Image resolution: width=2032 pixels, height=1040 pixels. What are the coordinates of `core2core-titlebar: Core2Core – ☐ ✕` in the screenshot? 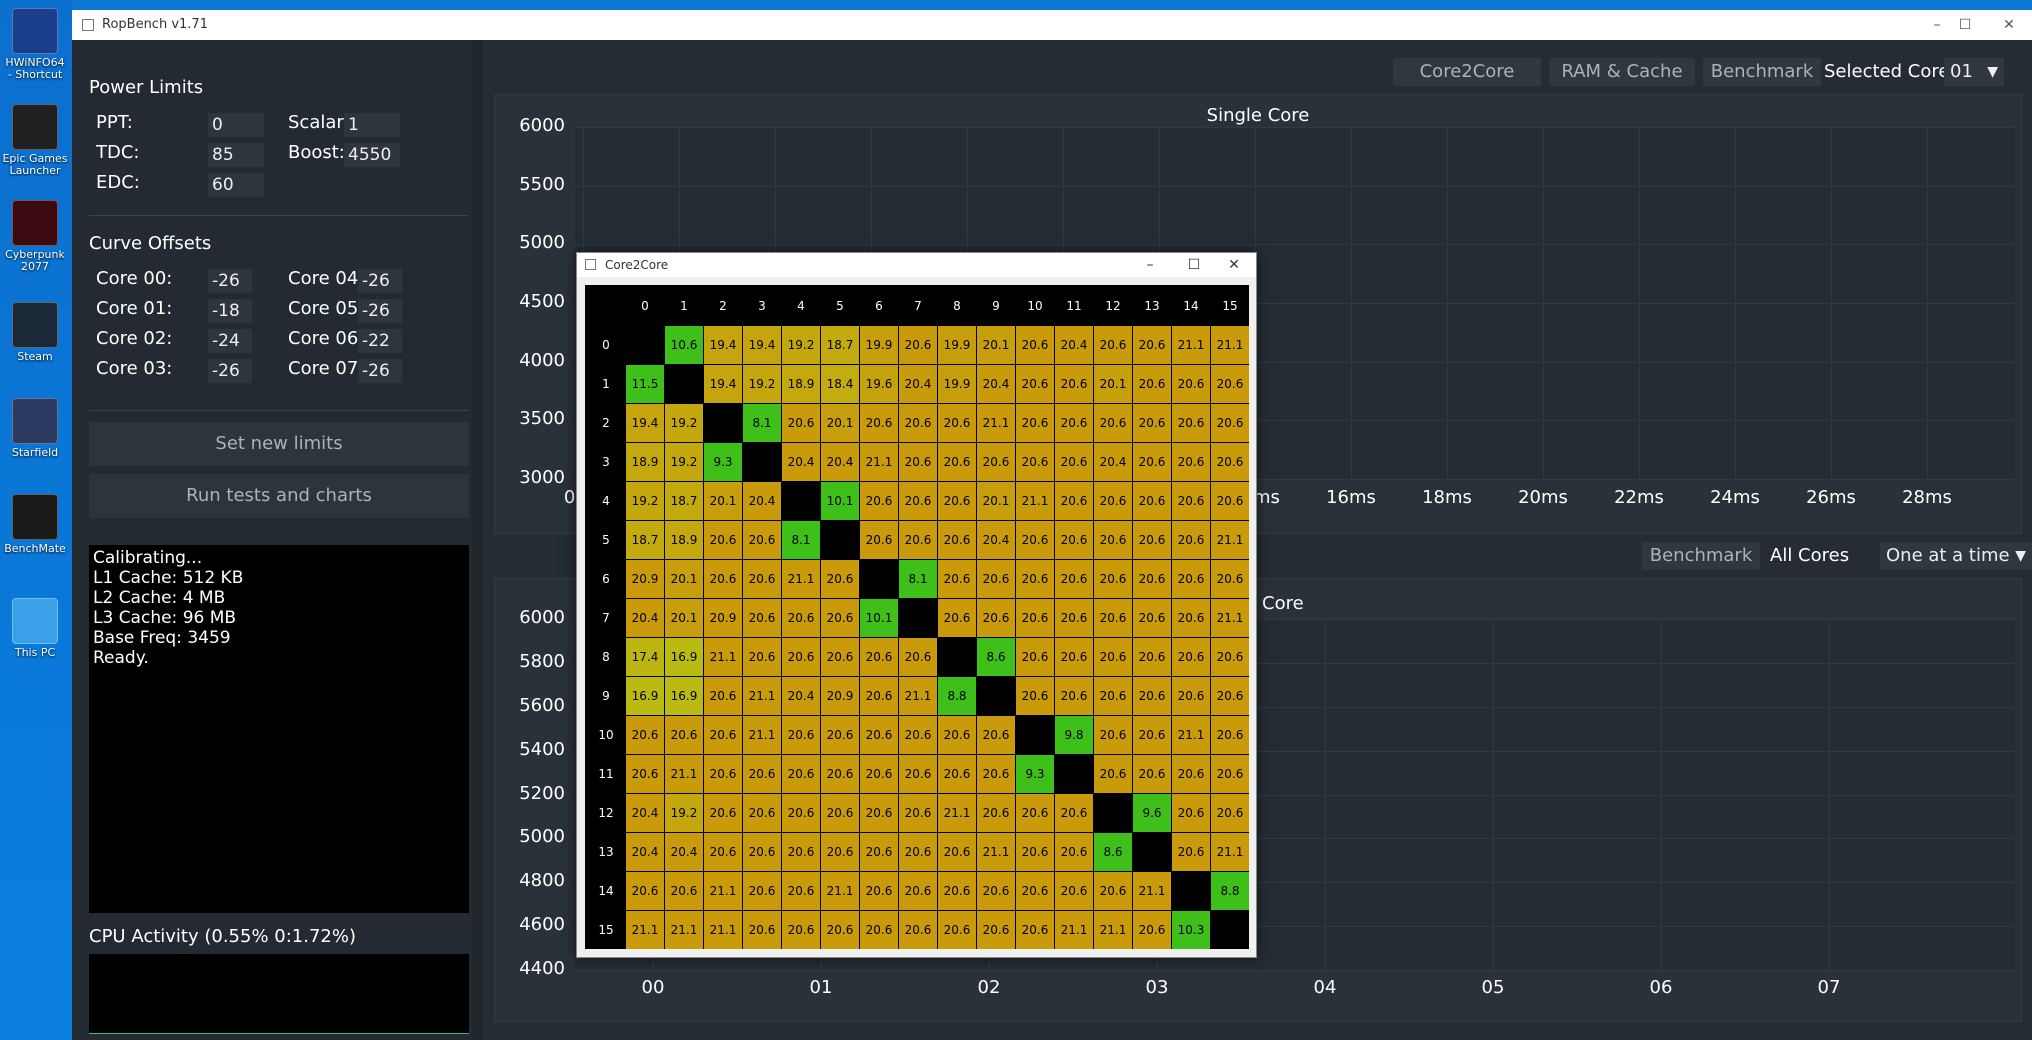 It's located at (916, 265).